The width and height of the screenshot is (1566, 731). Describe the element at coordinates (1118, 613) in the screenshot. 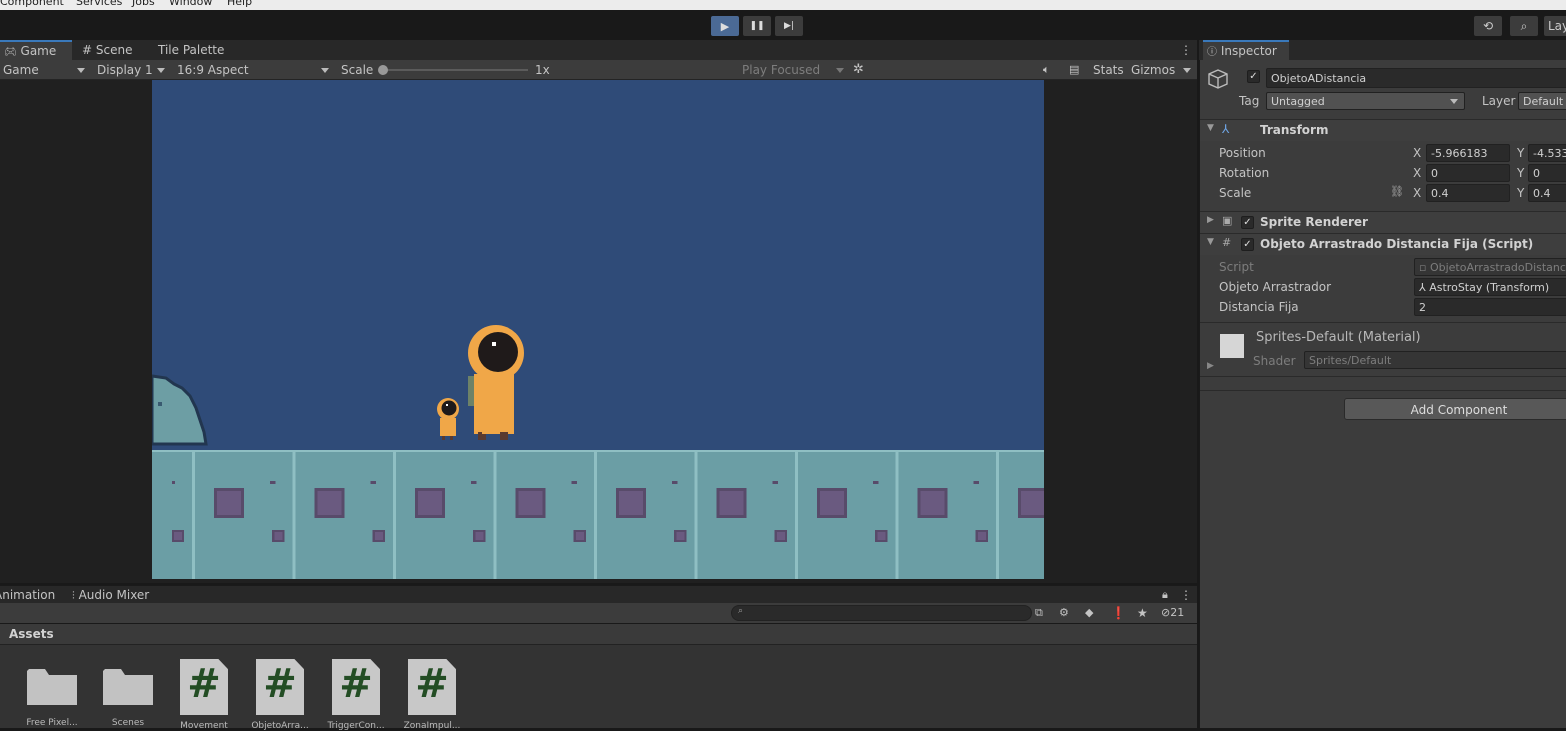

I see `info-icon: ❗` at that location.